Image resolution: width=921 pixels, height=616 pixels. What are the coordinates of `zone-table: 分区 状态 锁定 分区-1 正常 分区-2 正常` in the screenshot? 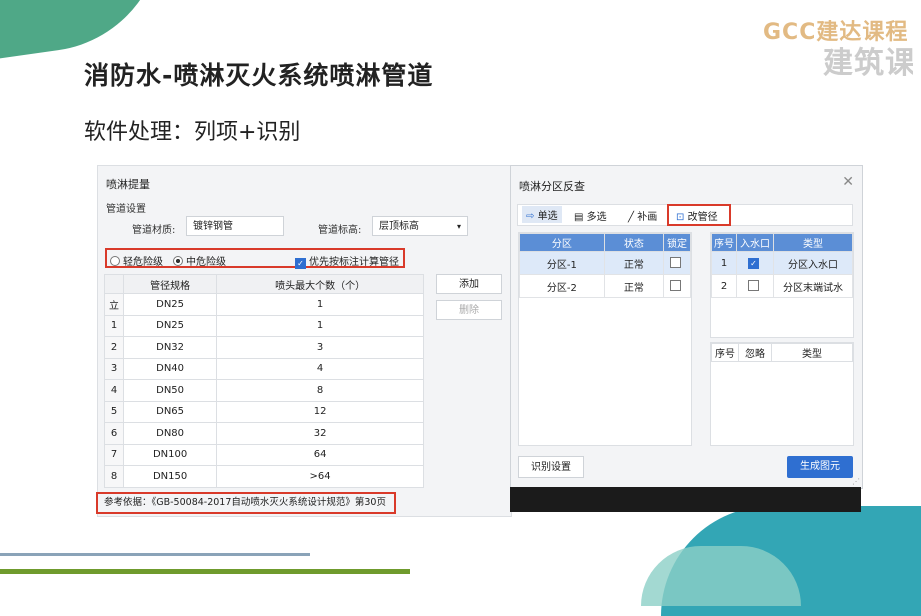 It's located at (605, 265).